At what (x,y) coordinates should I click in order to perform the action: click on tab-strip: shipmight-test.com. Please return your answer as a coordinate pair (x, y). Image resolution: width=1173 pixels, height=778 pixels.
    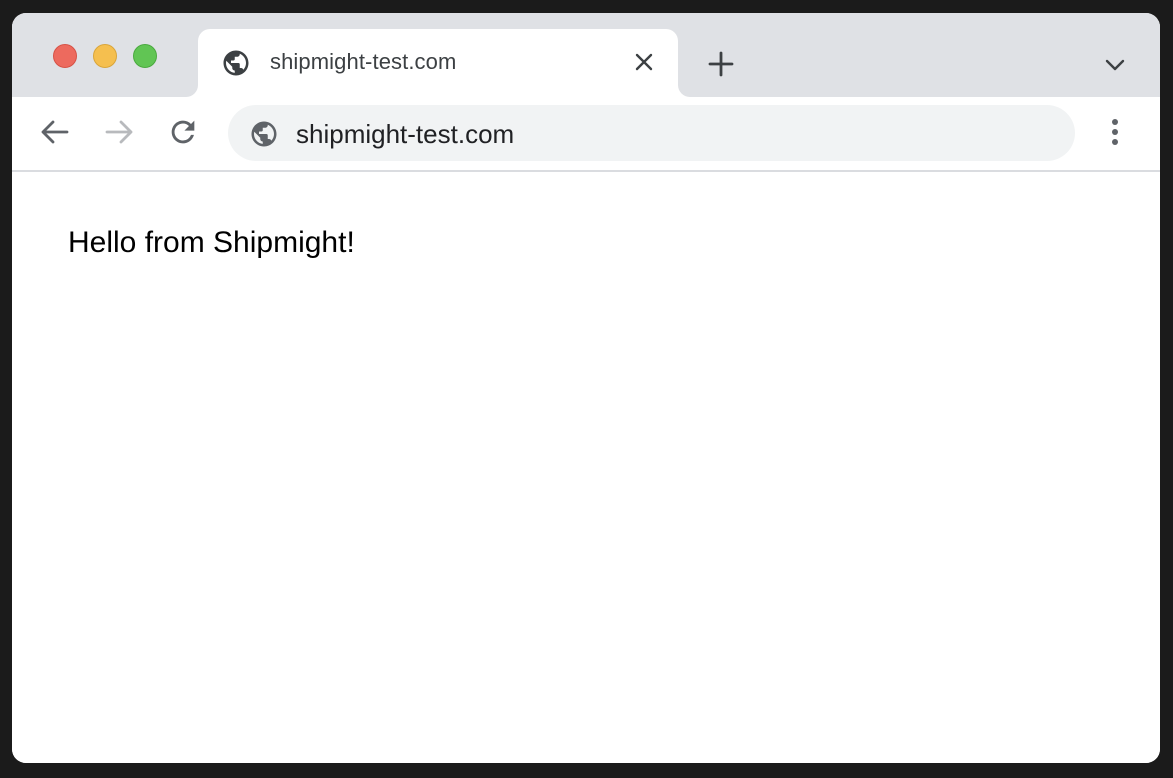
    Looking at the image, I should click on (586, 55).